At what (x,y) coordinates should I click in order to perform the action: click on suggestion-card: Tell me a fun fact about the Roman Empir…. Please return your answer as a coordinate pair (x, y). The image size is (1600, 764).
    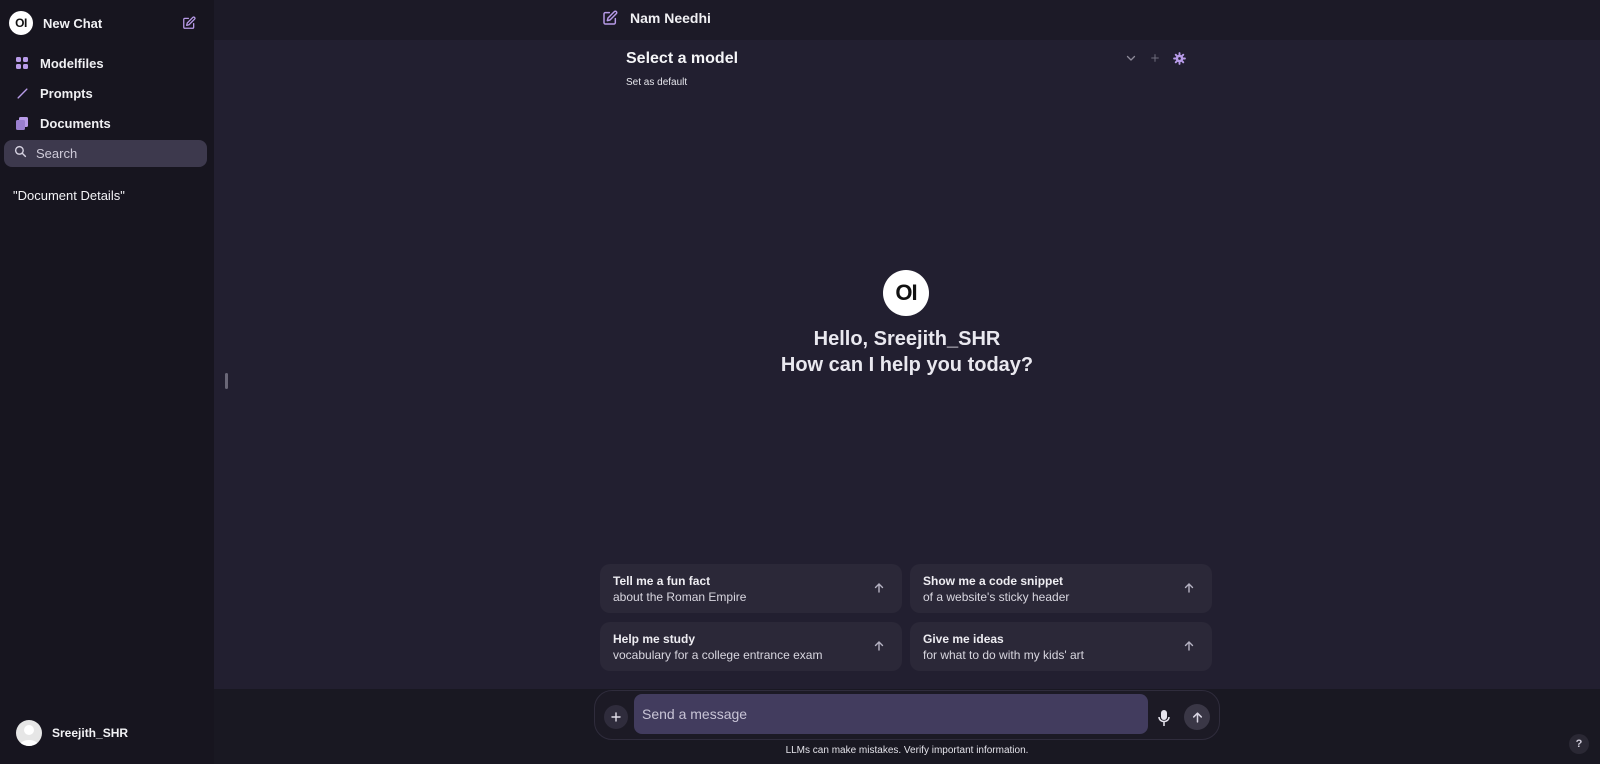
    Looking at the image, I should click on (751, 588).